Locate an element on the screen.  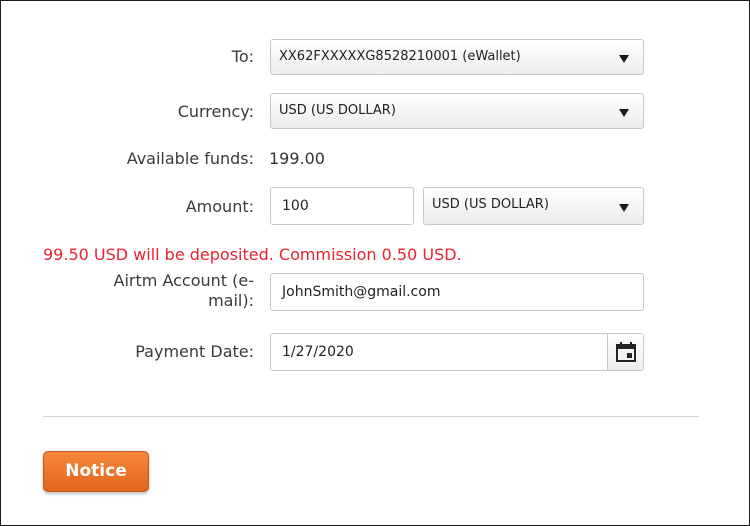
calendar-icon is located at coordinates (626, 352).